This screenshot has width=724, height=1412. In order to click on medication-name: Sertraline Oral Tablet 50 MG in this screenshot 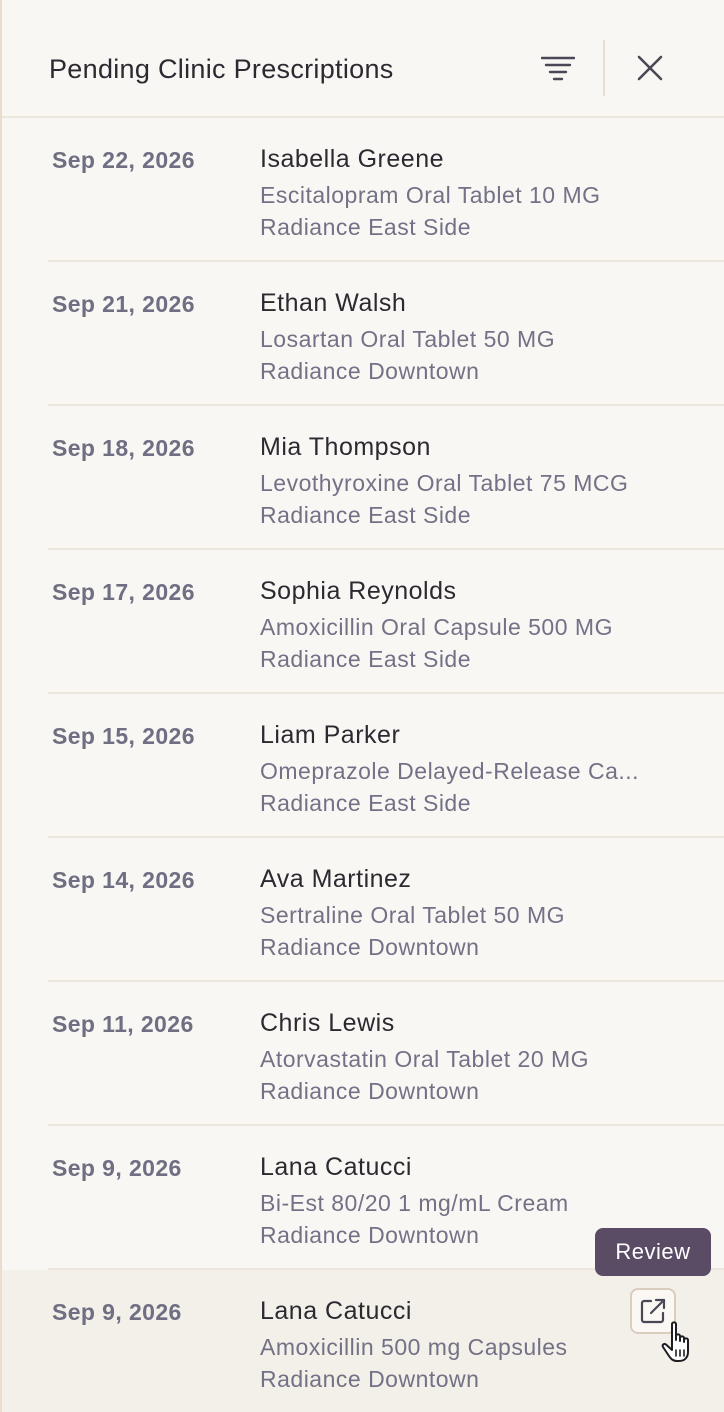, I will do `click(413, 915)`.